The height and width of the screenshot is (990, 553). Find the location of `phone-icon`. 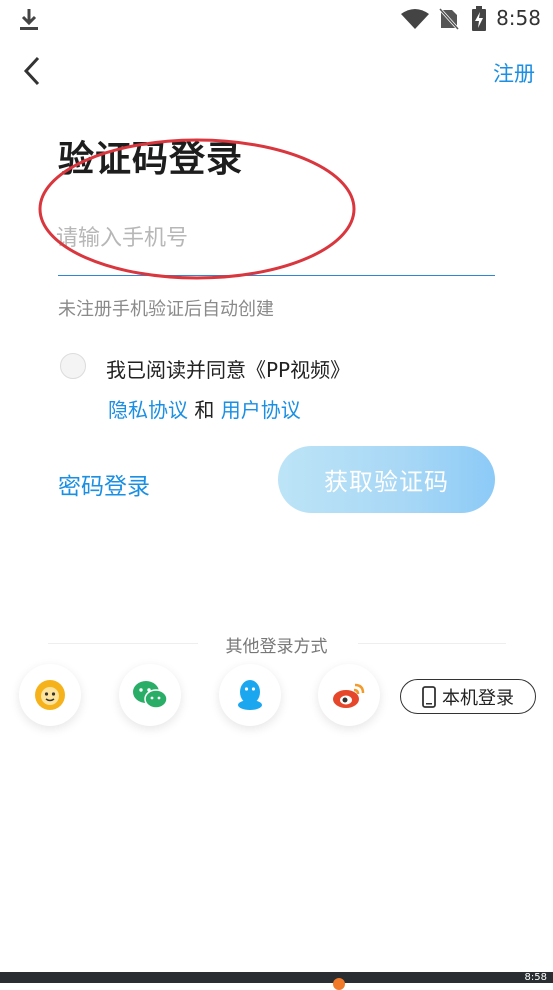

phone-icon is located at coordinates (429, 696).